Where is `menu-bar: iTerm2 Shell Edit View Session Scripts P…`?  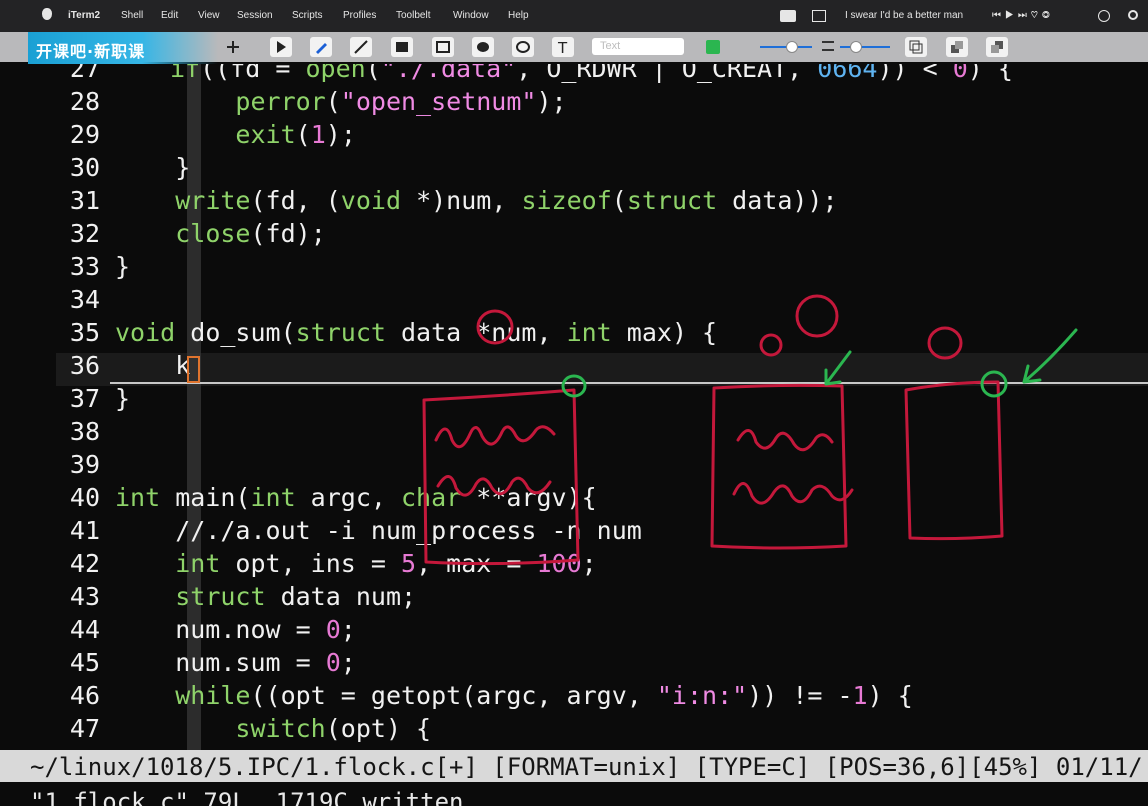
menu-bar: iTerm2 Shell Edit View Session Scripts P… is located at coordinates (574, 16).